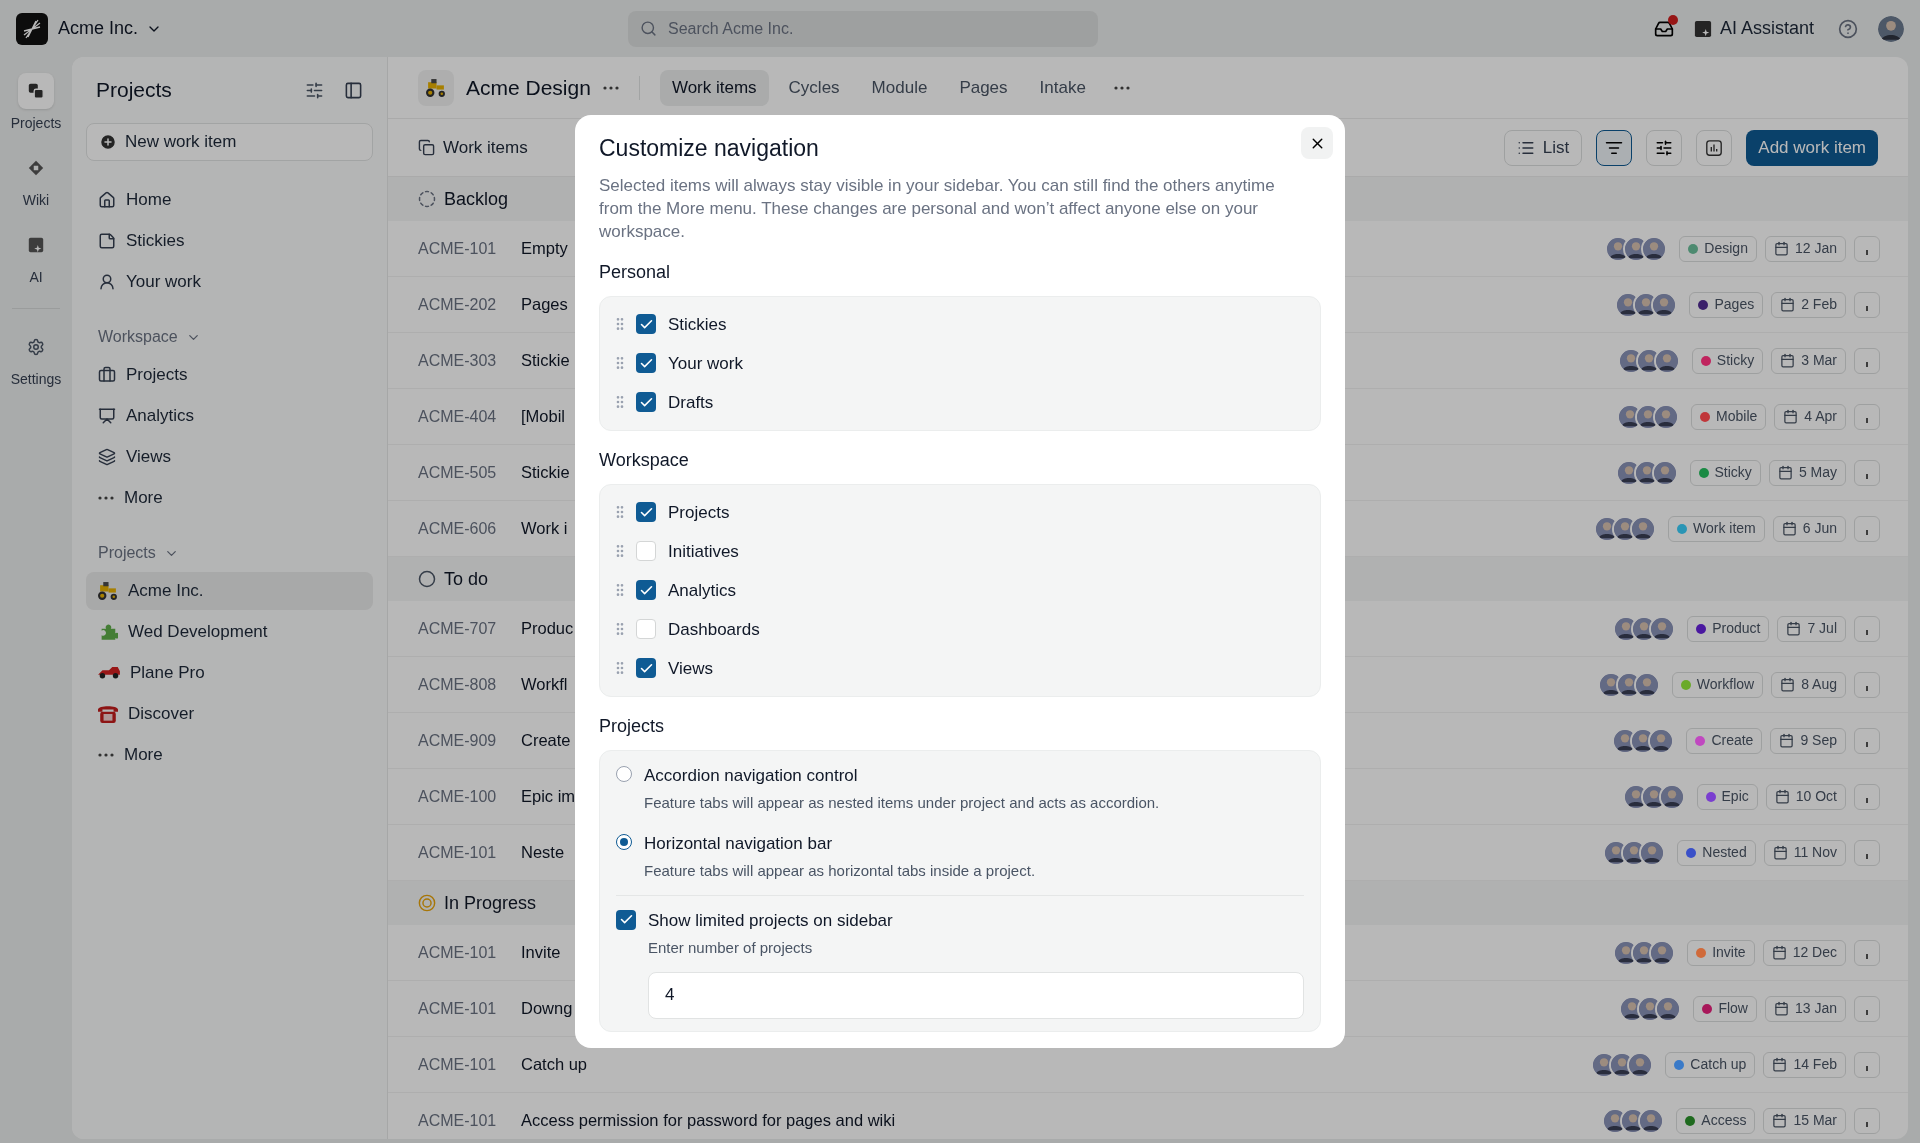 This screenshot has height=1143, width=1920. Describe the element at coordinates (490, 903) in the screenshot. I see `group-title: In Progress` at that location.